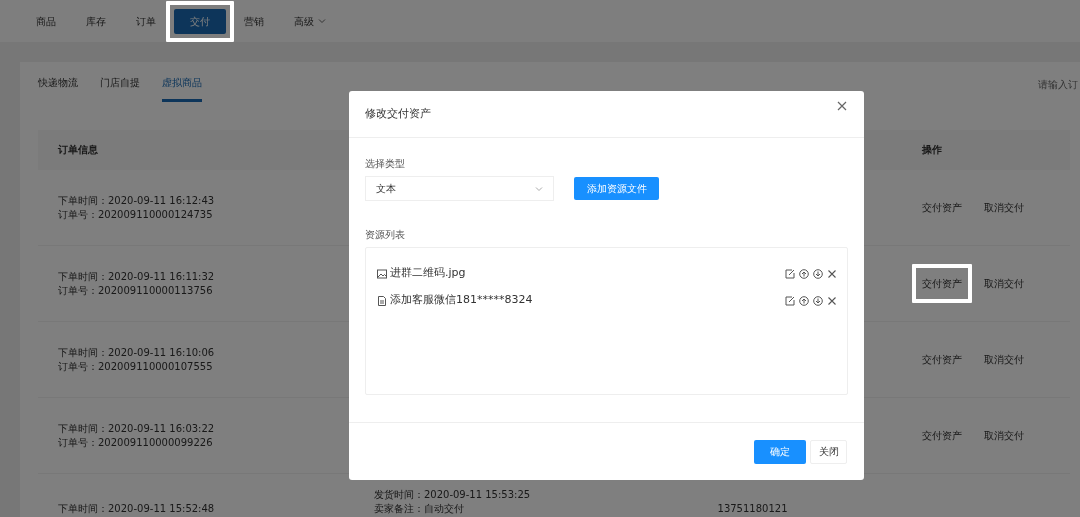  What do you see at coordinates (146, 21) in the screenshot?
I see `nav-tab: 订单` at bounding box center [146, 21].